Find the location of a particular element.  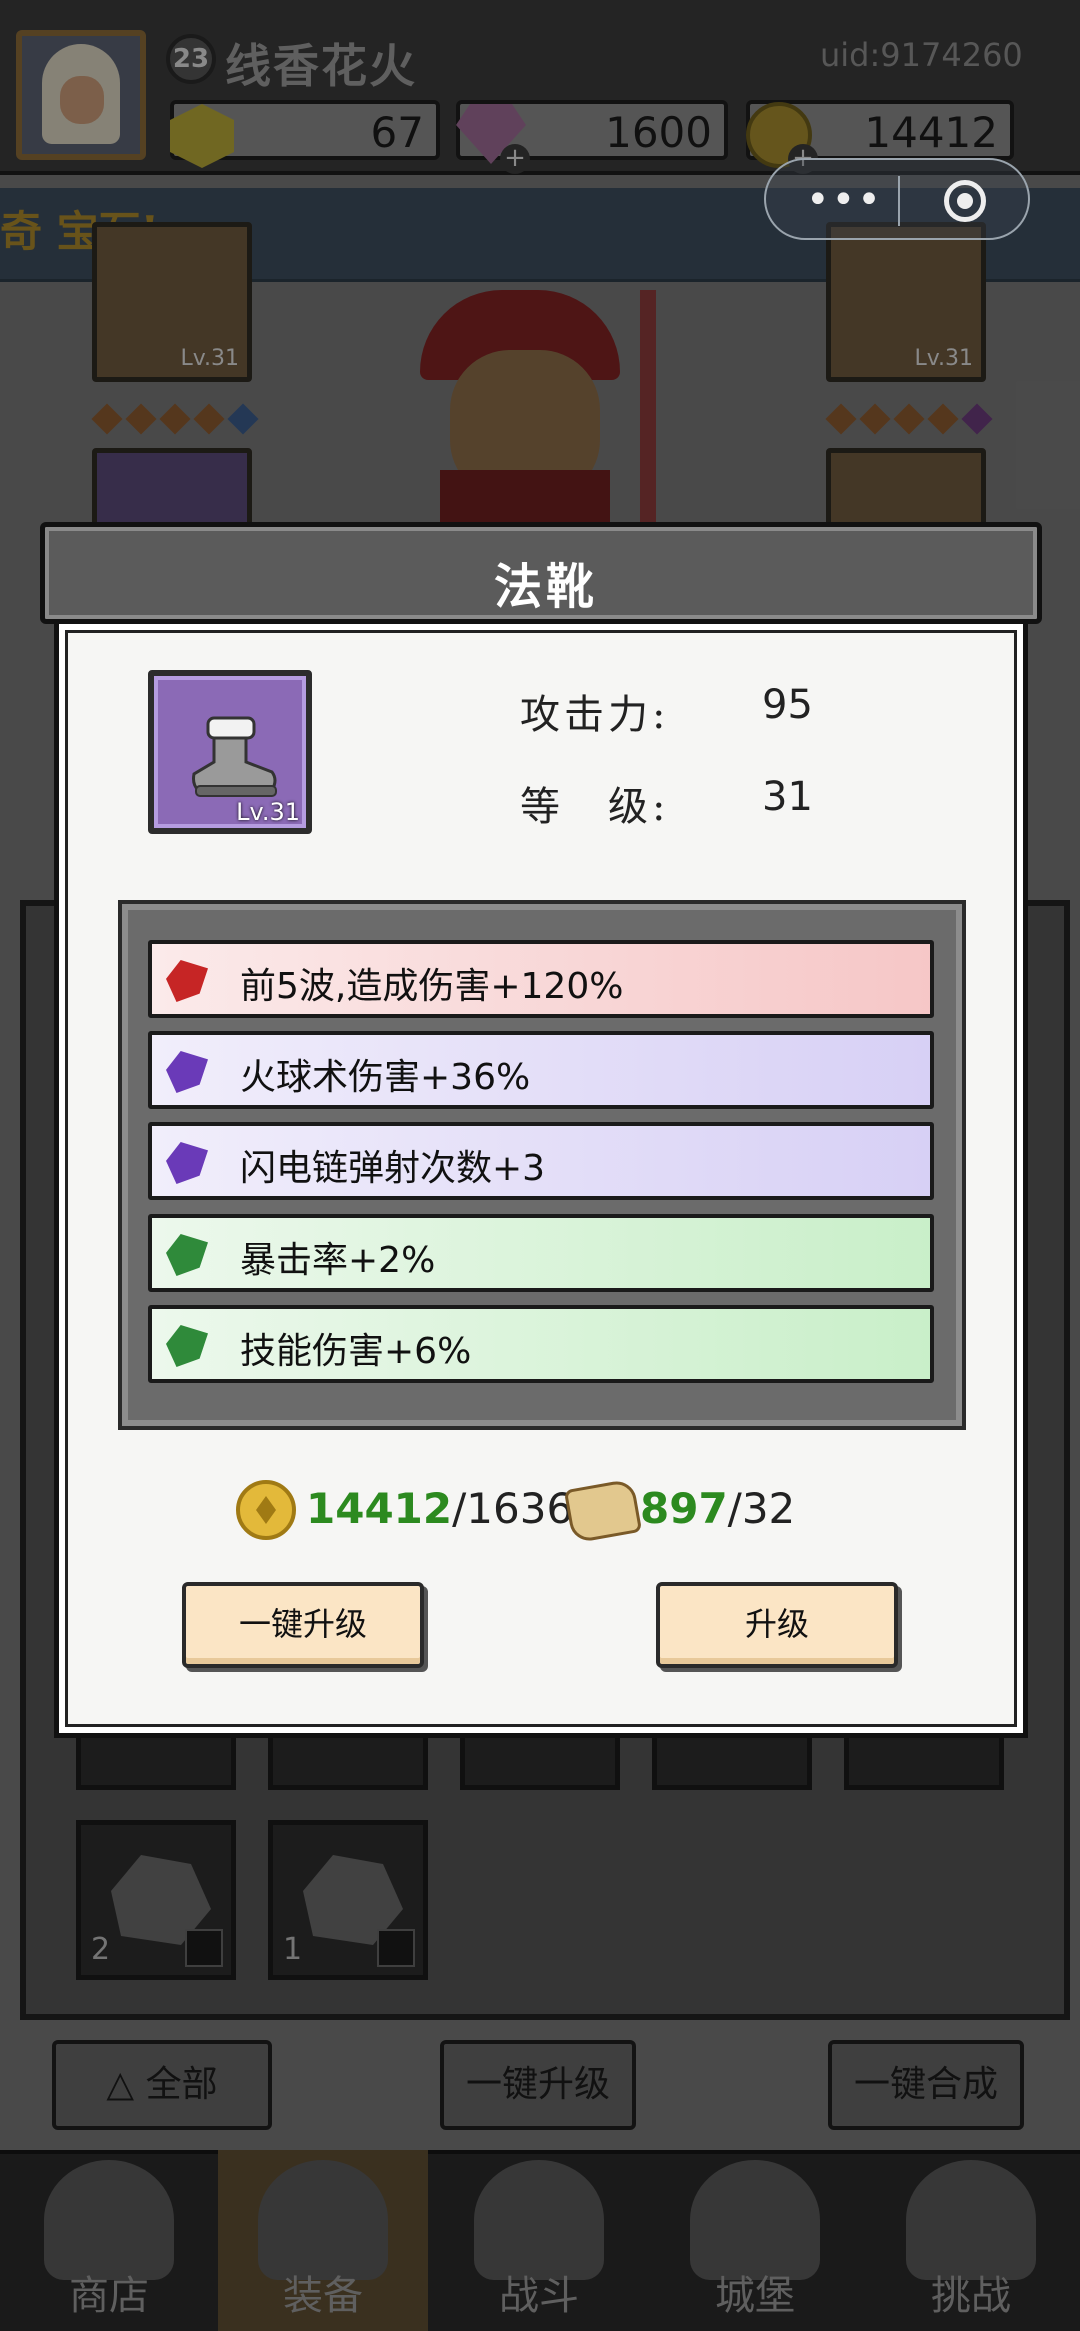

gold-coin-icon is located at coordinates (266, 1510).